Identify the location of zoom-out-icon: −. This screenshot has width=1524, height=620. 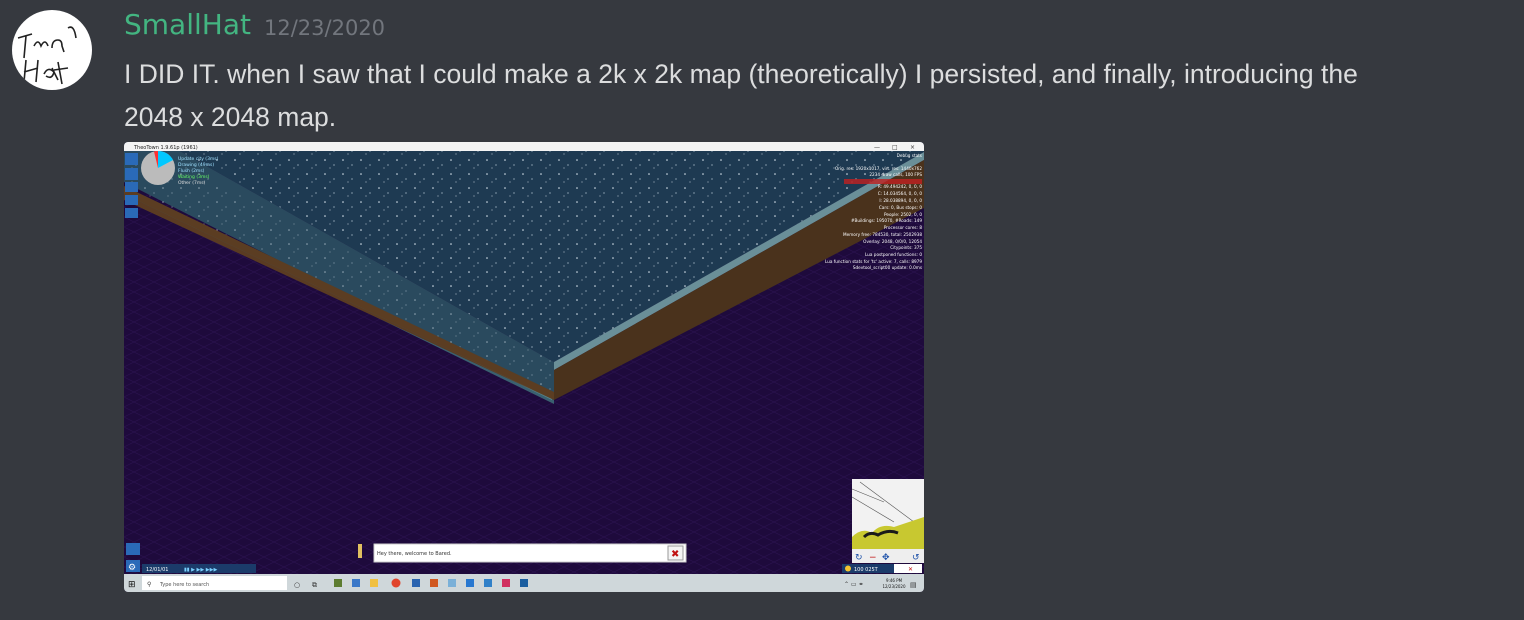
(873, 558).